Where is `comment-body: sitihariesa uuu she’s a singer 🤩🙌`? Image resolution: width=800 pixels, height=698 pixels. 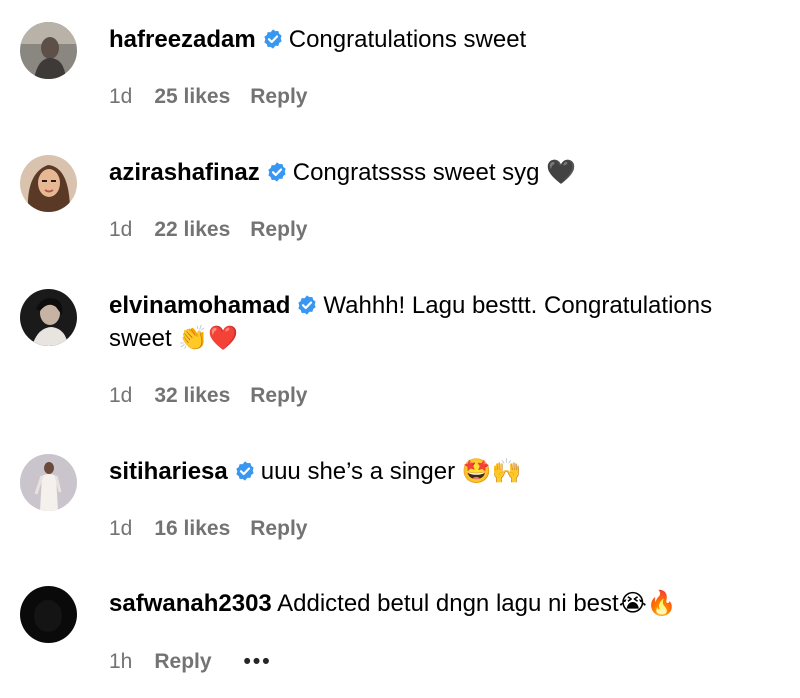
comment-body: sitihariesa uuu she’s a singer 🤩🙌 is located at coordinates (439, 471).